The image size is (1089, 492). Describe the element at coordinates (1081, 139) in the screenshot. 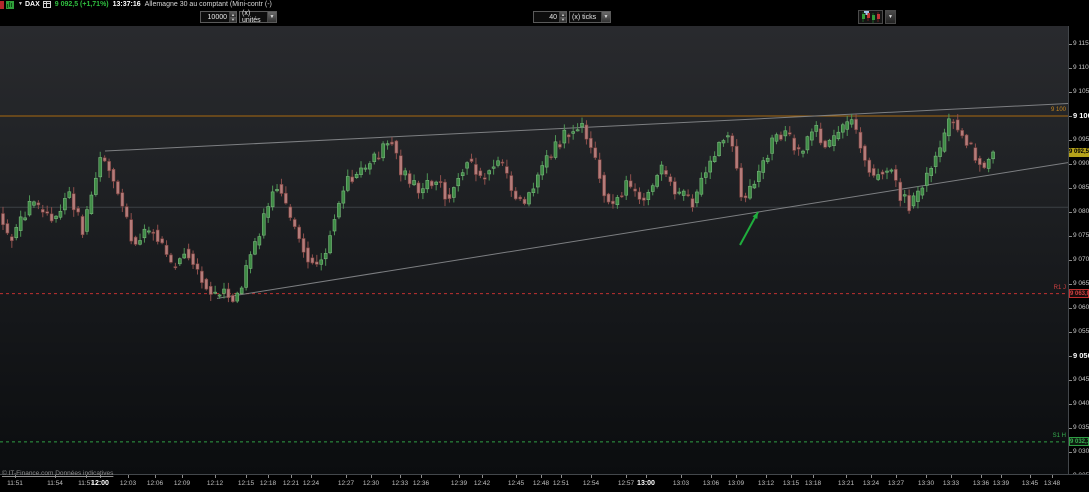

I see `price-tick-label: 9 095` at that location.